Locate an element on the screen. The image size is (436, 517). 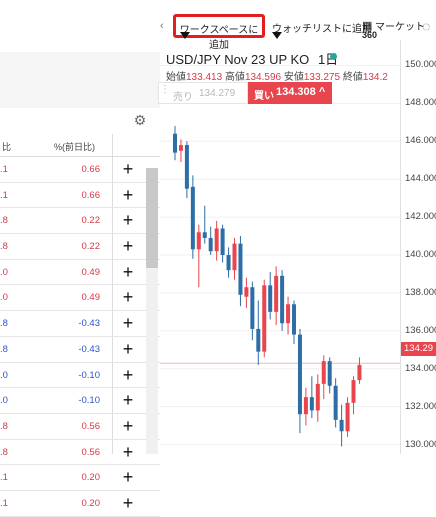
drag-handle-icon: ⋮ is located at coordinates (165, 89).